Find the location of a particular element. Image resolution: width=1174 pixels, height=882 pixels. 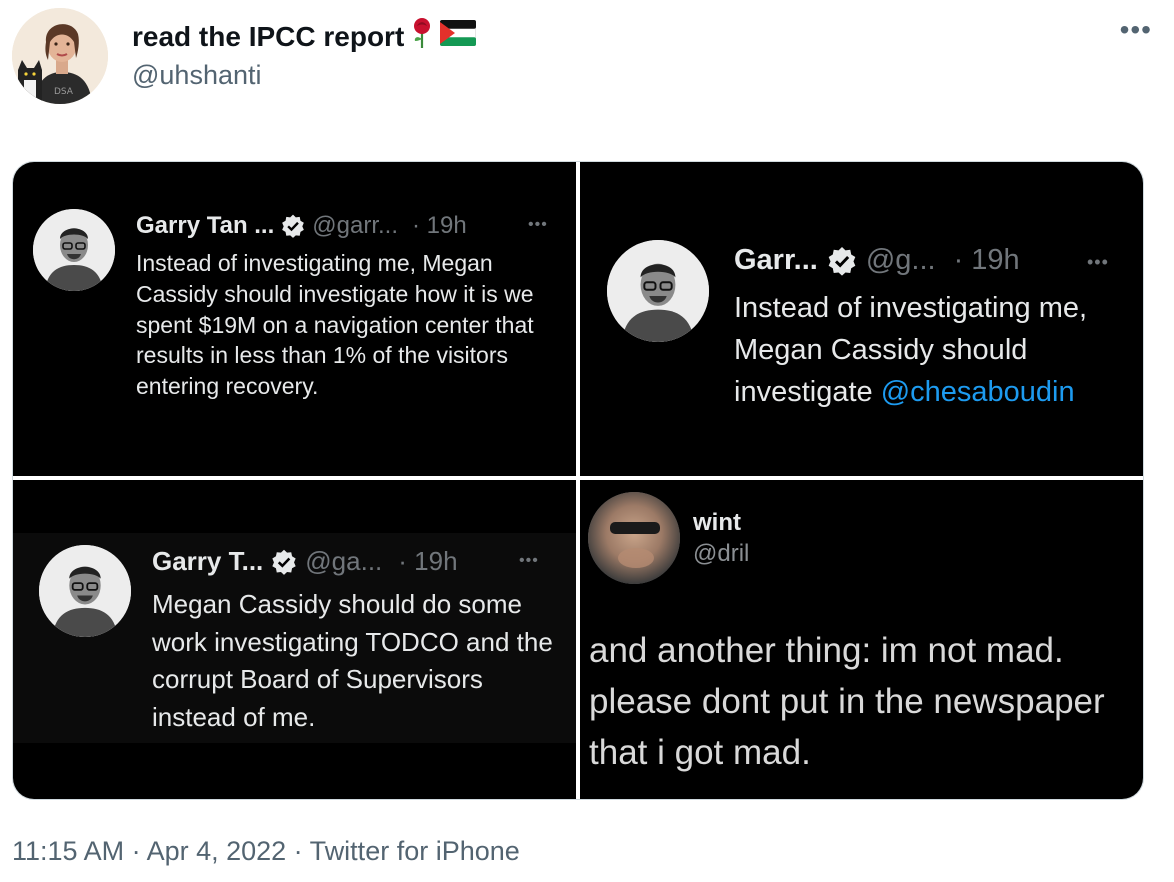

more-options-icon: ••• is located at coordinates (1136, 30).